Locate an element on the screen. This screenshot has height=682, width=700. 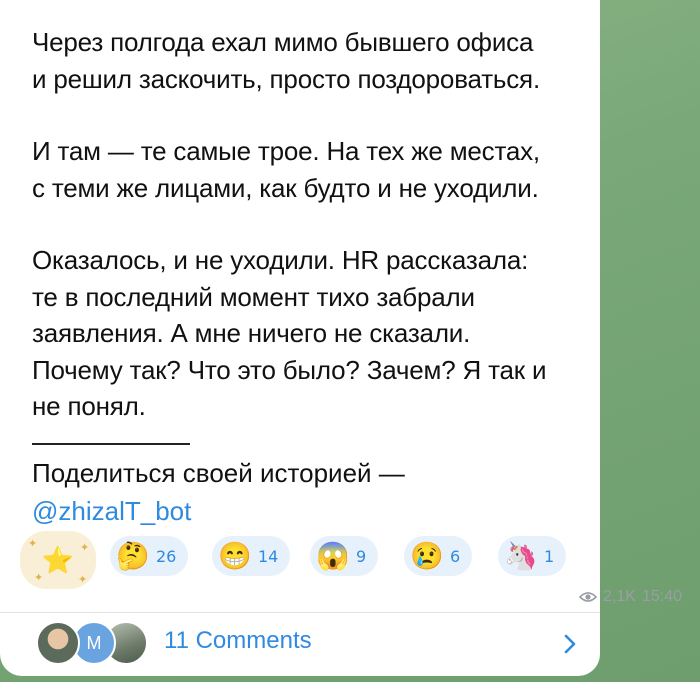
eye-icon is located at coordinates (588, 597).